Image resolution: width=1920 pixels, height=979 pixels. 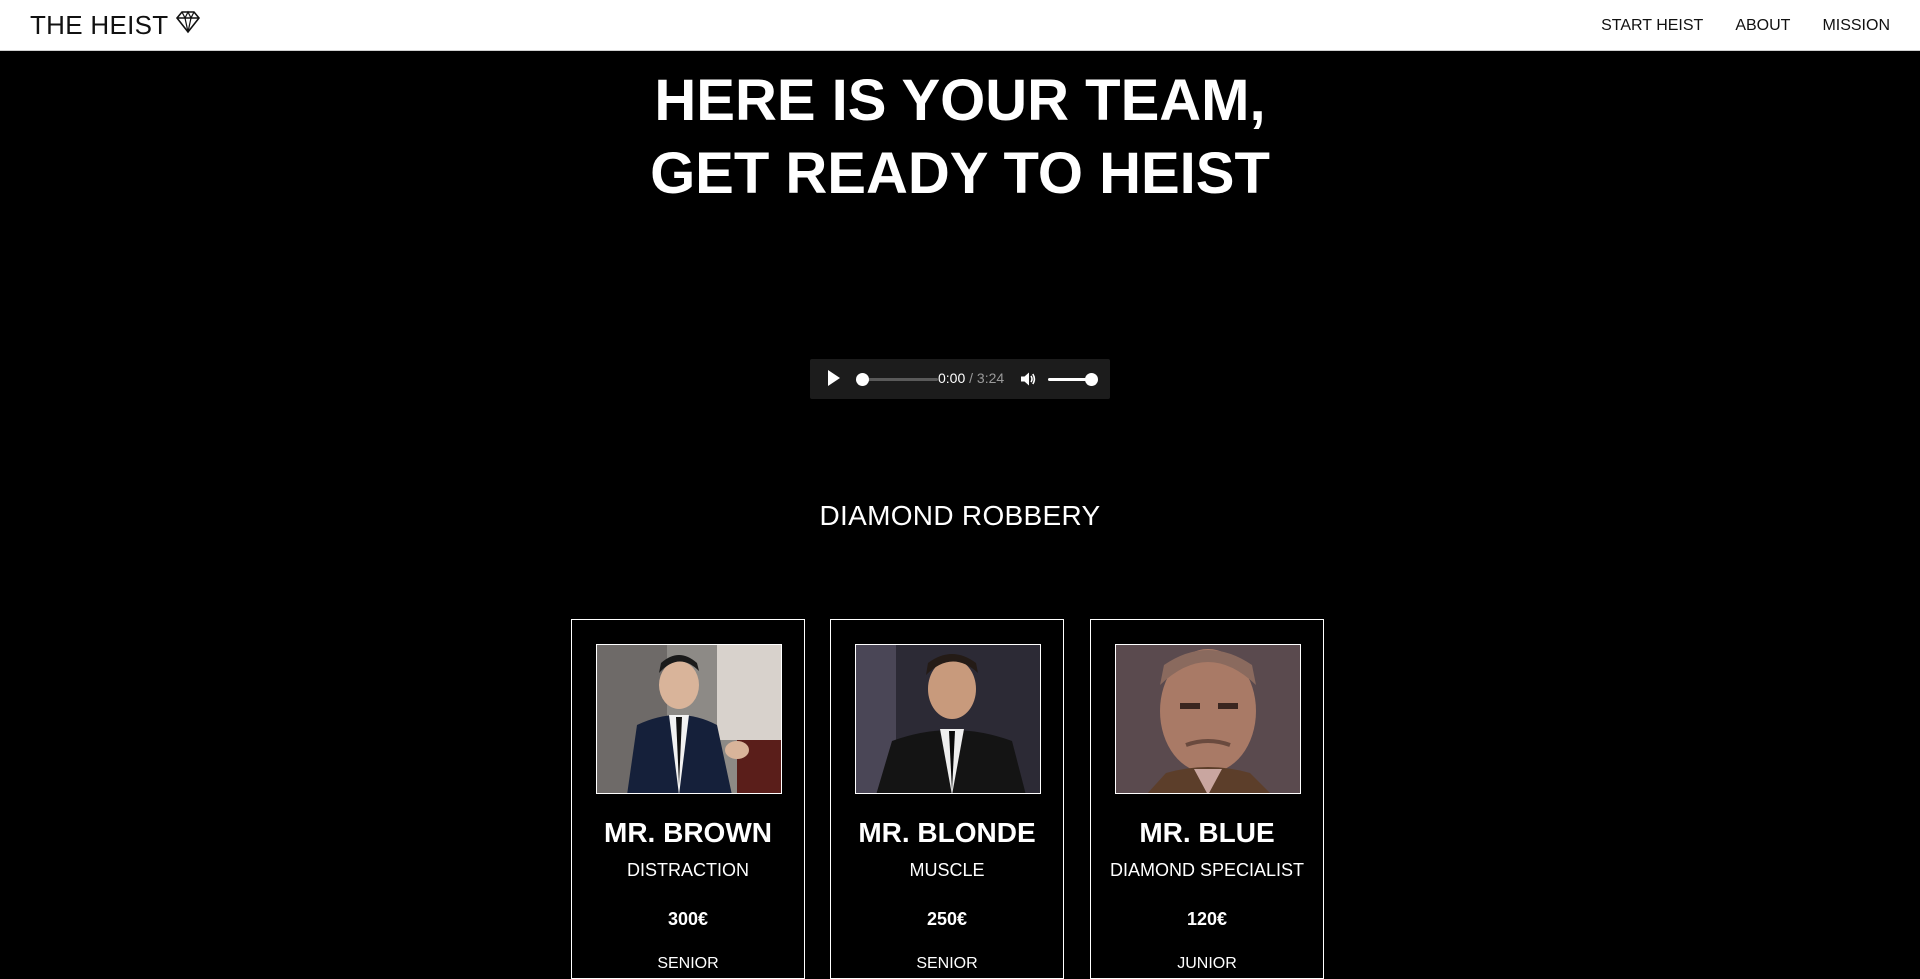 I want to click on hero-title-line-2: GET READY TO HEIST, so click(x=960, y=173).